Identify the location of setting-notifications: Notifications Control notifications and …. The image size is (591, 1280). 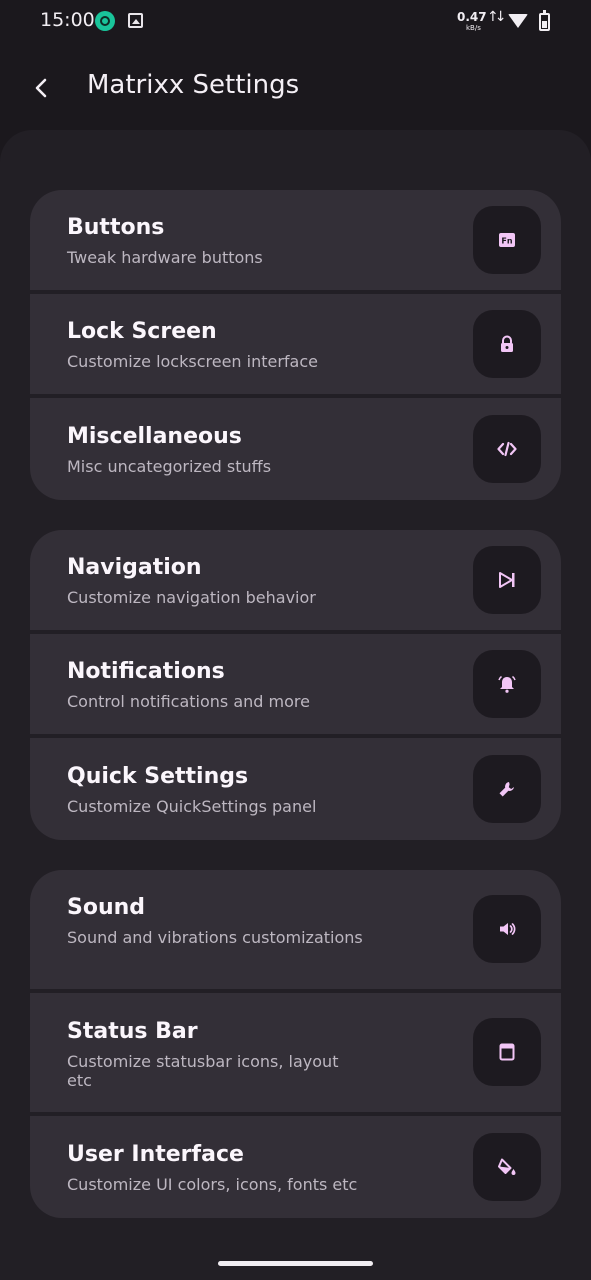
(295, 684).